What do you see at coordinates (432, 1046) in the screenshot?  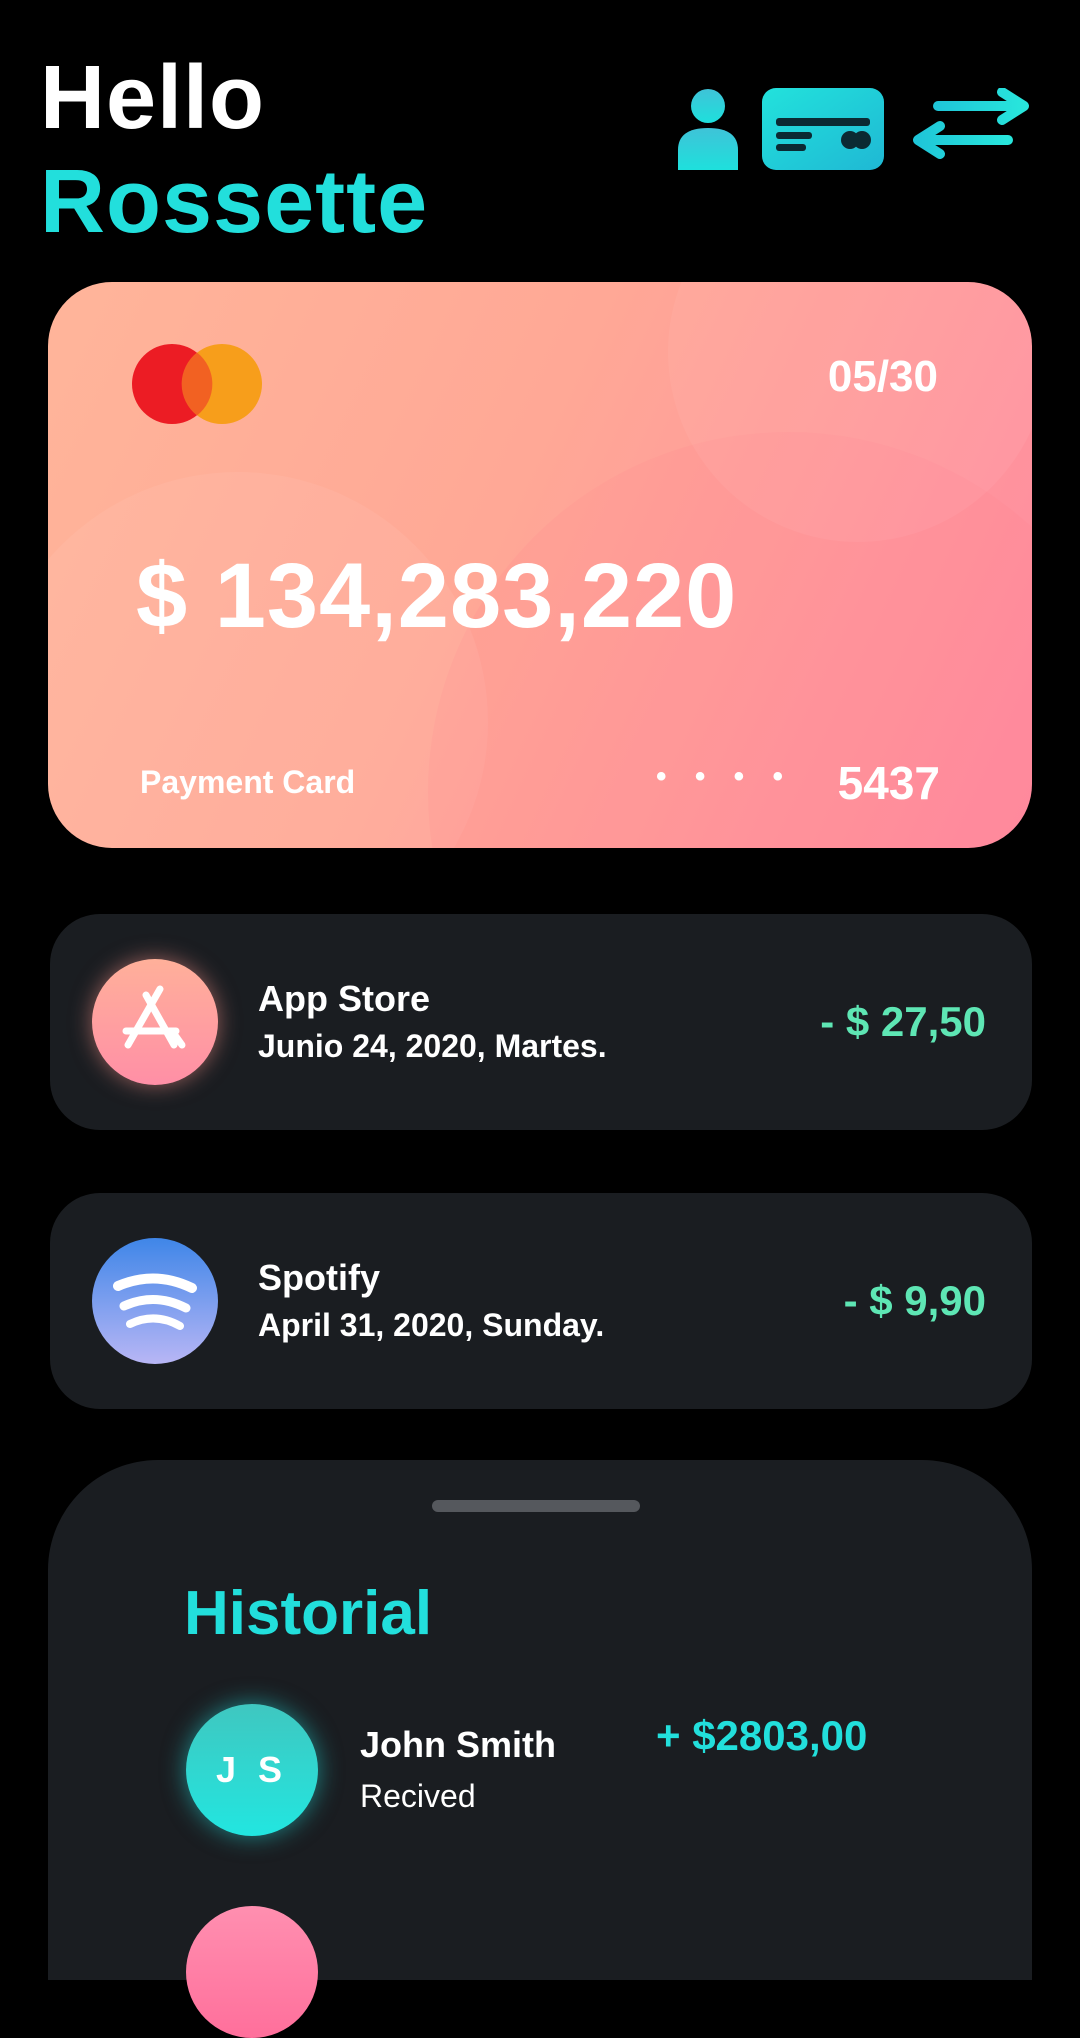 I see `transaction-date: Junio 24, 2020, Martes.` at bounding box center [432, 1046].